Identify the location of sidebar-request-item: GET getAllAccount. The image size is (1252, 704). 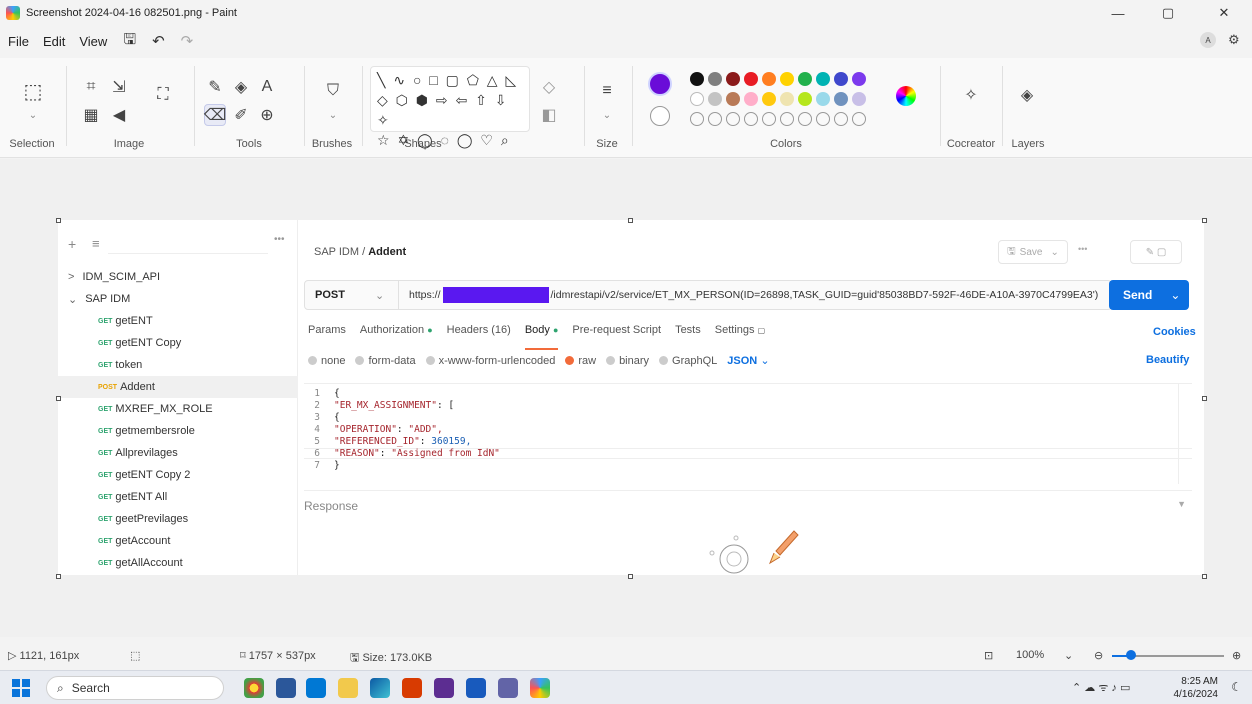
(178, 563).